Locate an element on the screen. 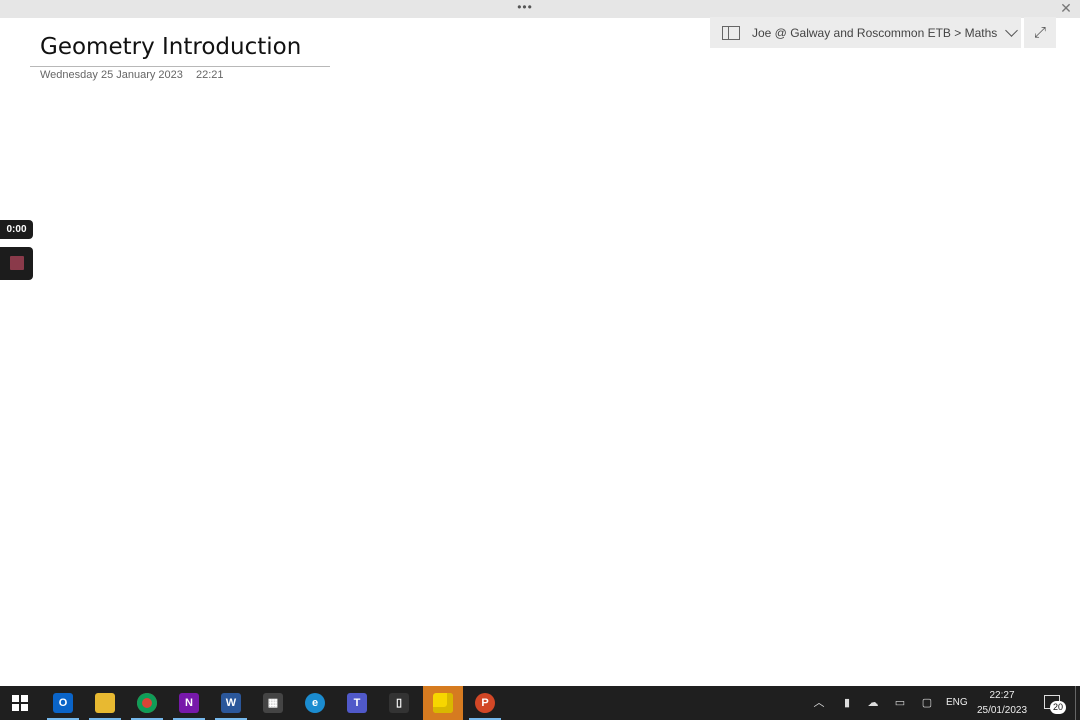 Image resolution: width=1080 pixels, height=720 pixels. taskbar-app-onenote: N is located at coordinates (189, 703).